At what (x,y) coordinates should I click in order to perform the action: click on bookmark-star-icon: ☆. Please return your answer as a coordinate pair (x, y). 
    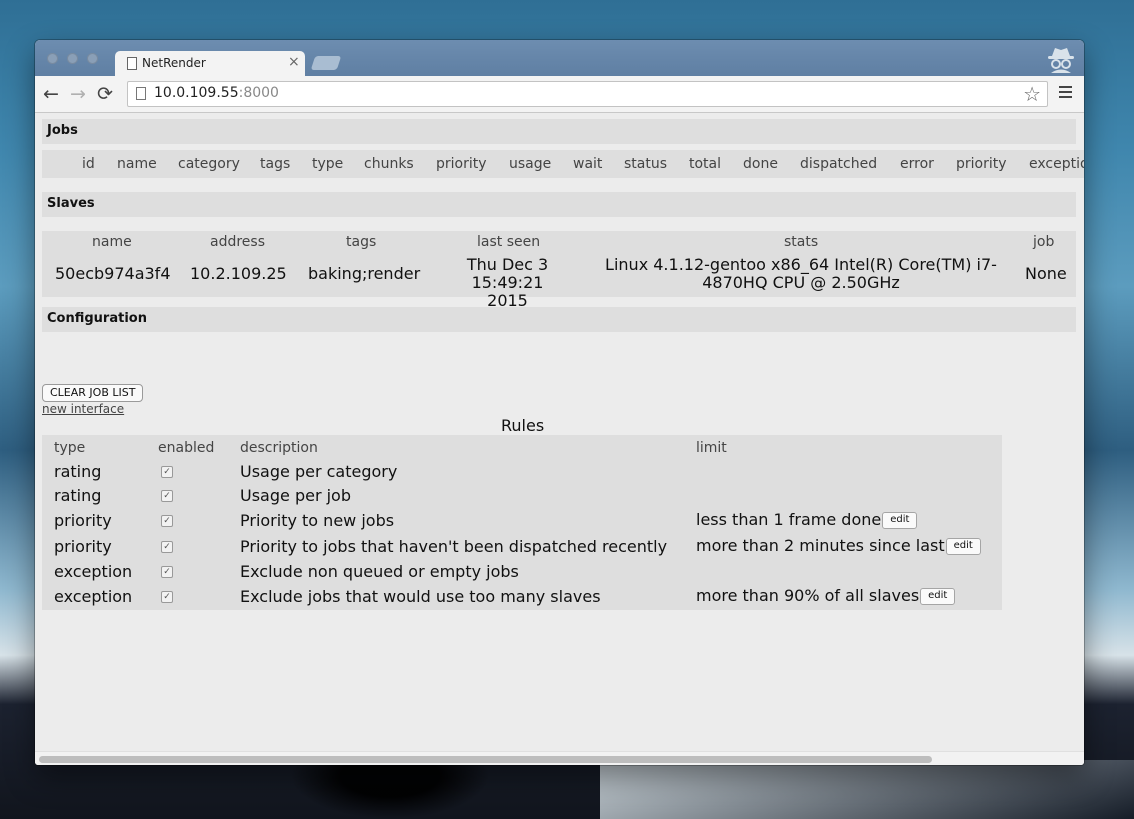
    Looking at the image, I should click on (1032, 94).